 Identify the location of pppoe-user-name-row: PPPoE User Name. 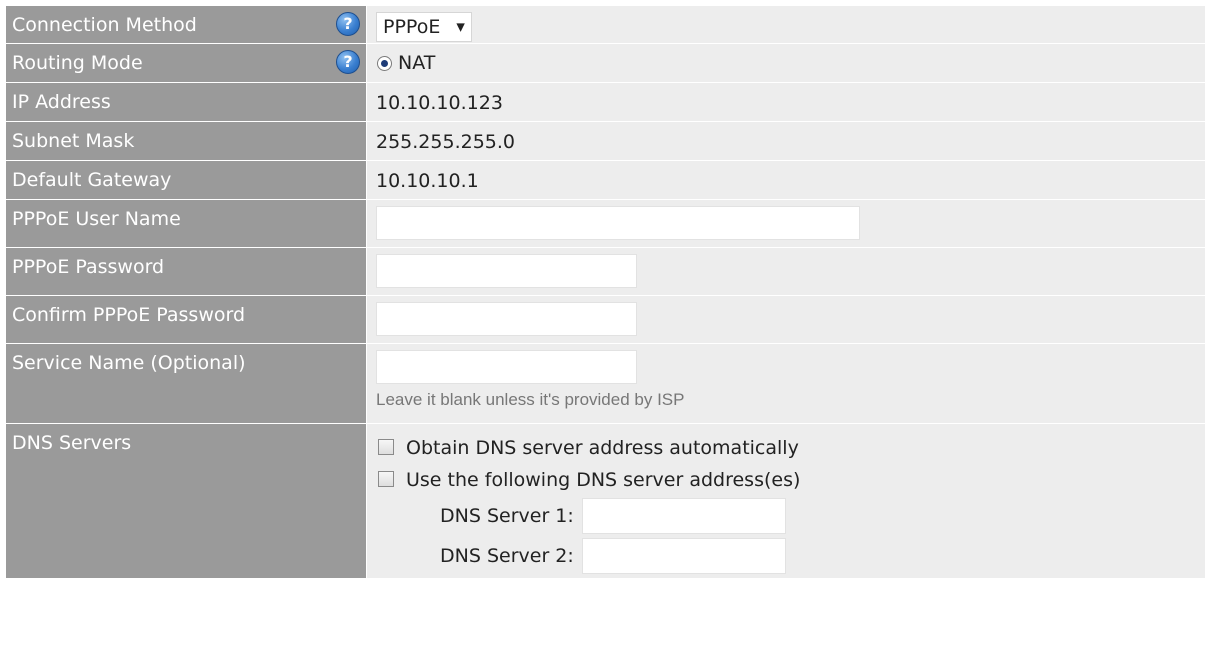
(605, 223).